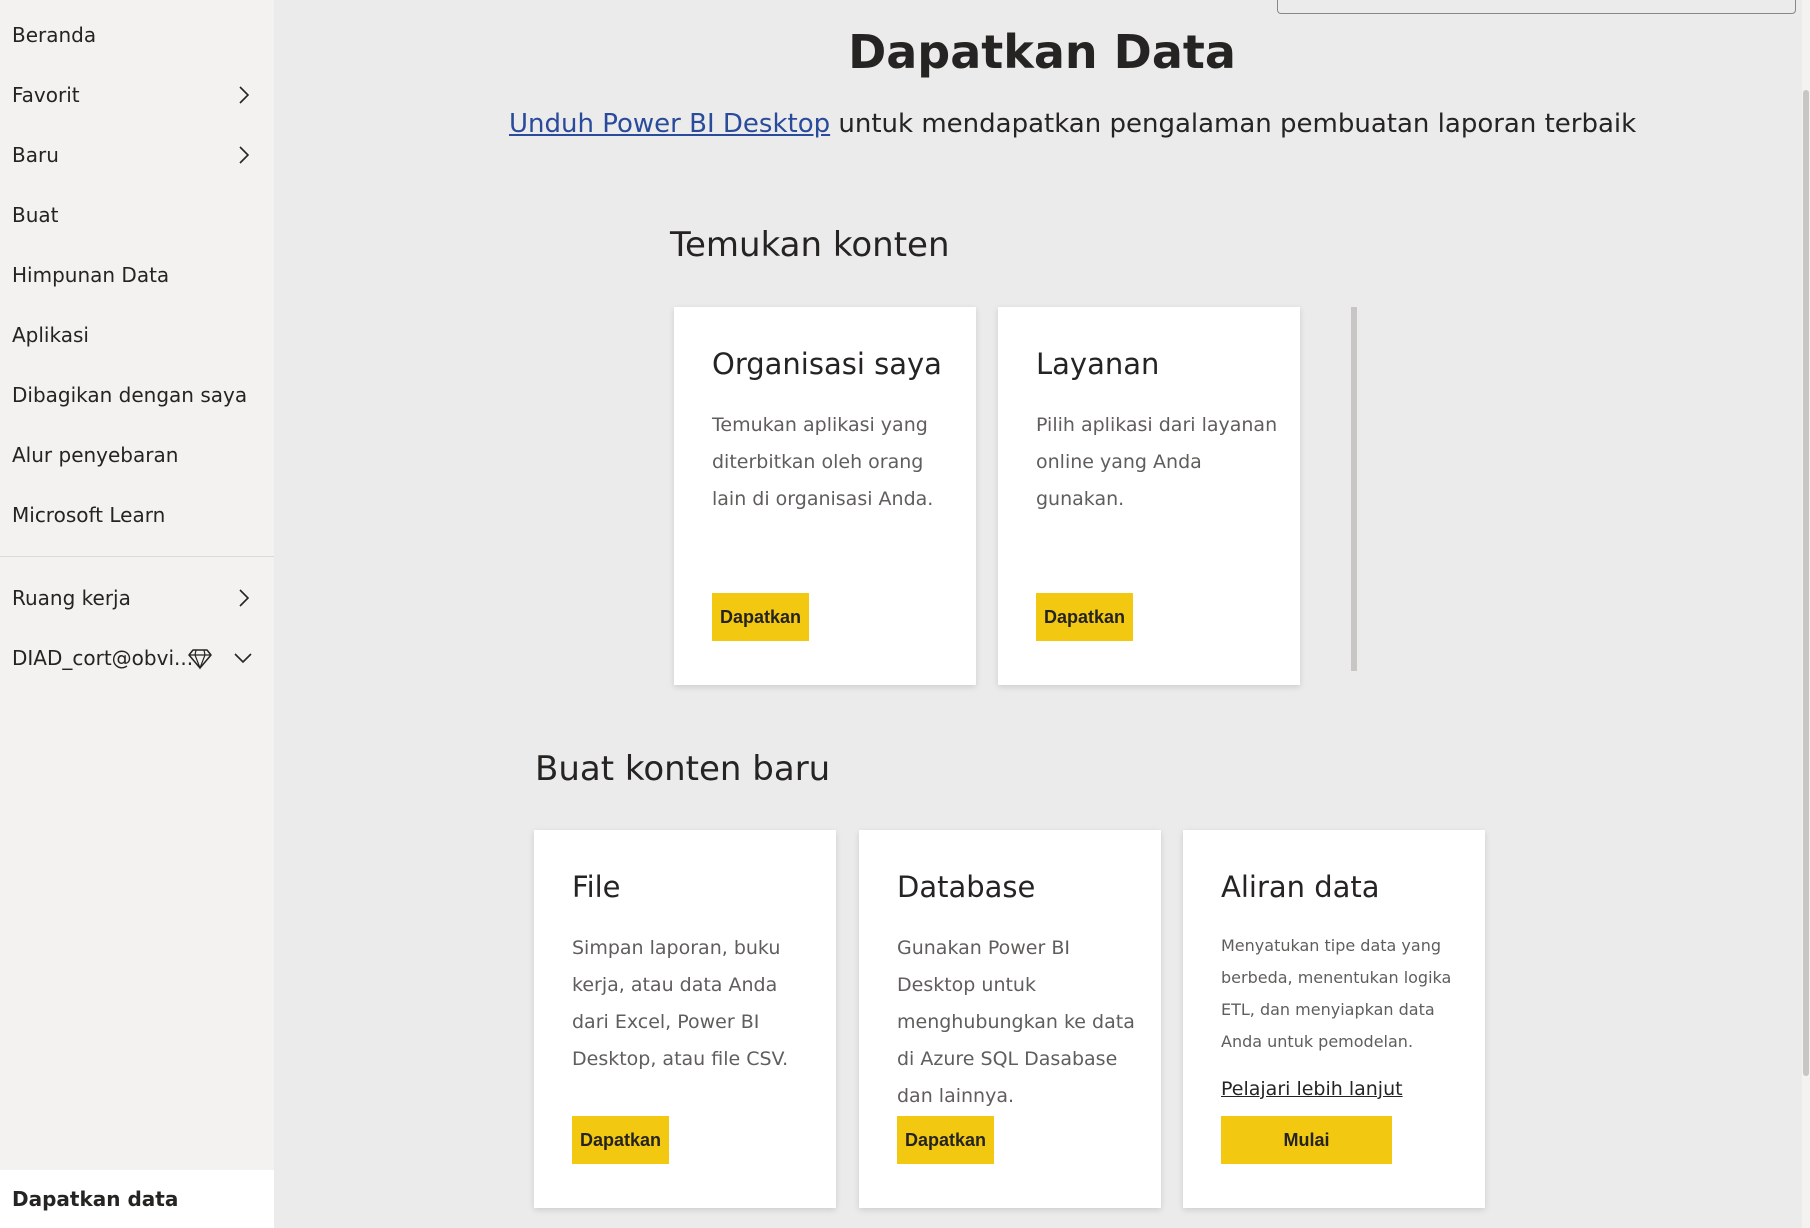  Describe the element at coordinates (810, 245) in the screenshot. I see `discover-heading: Temukan konten` at that location.